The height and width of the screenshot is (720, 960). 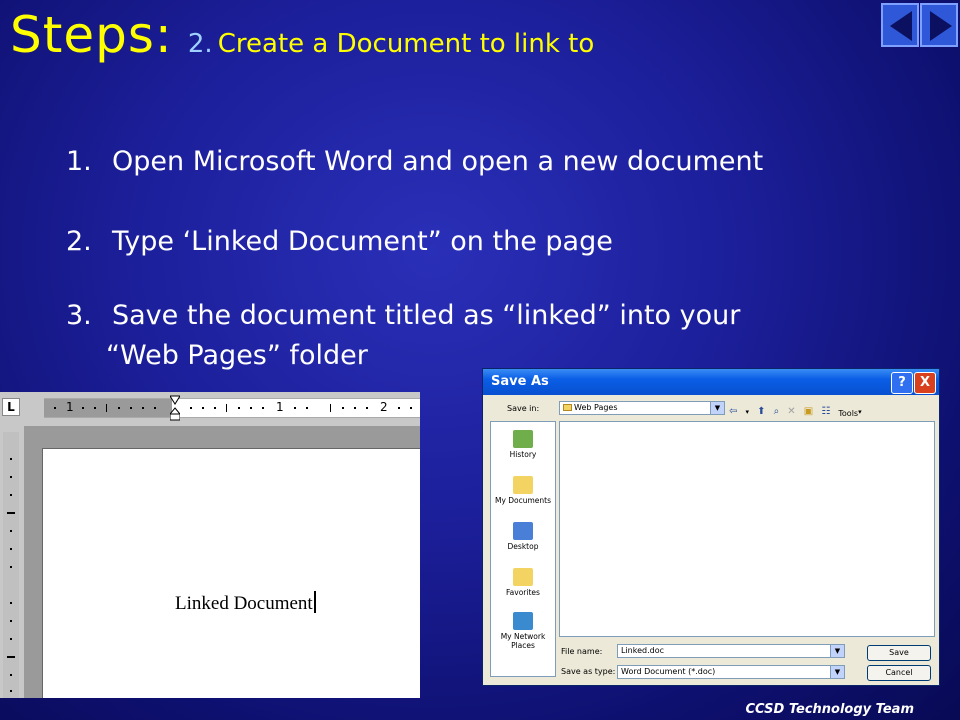 I want to click on tab-stop-selector: L, so click(x=11, y=407).